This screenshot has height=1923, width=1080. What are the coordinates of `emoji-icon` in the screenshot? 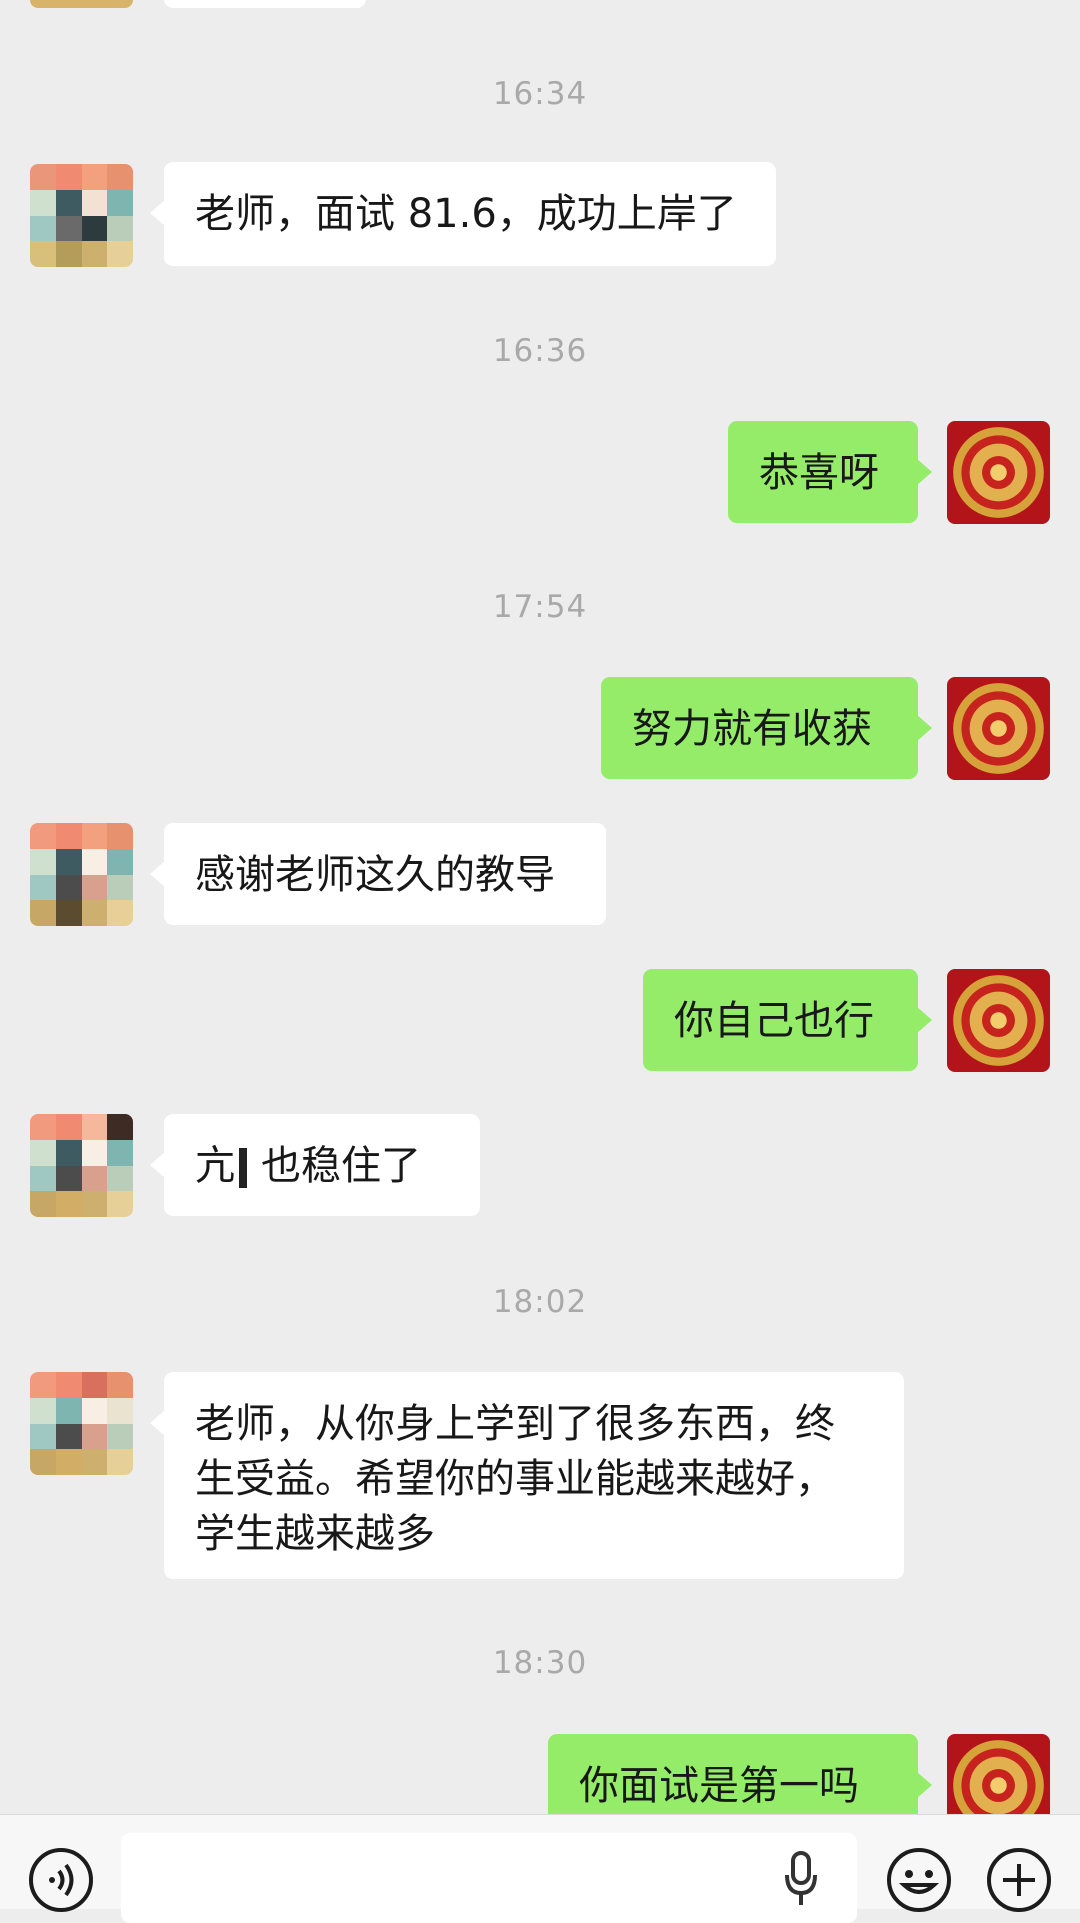 It's located at (919, 1880).